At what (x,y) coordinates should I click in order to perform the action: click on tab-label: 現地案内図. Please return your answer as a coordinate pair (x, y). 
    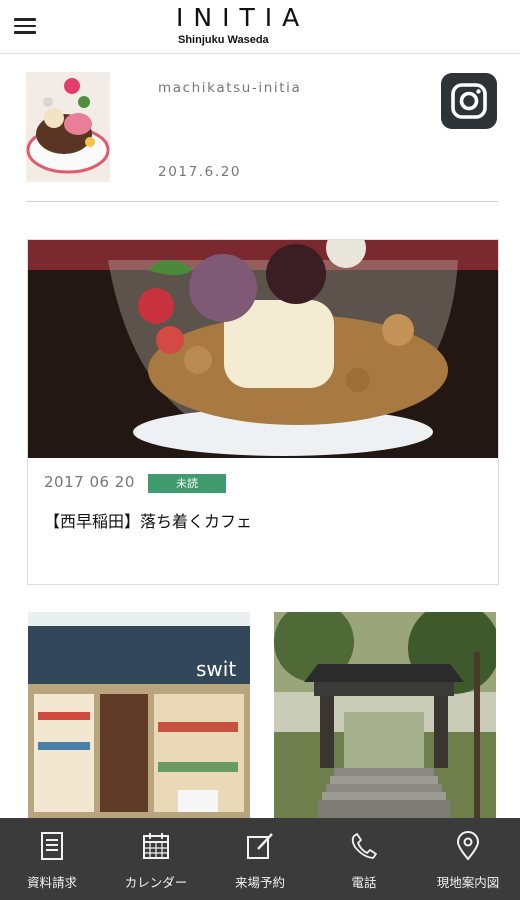
    Looking at the image, I should click on (468, 882).